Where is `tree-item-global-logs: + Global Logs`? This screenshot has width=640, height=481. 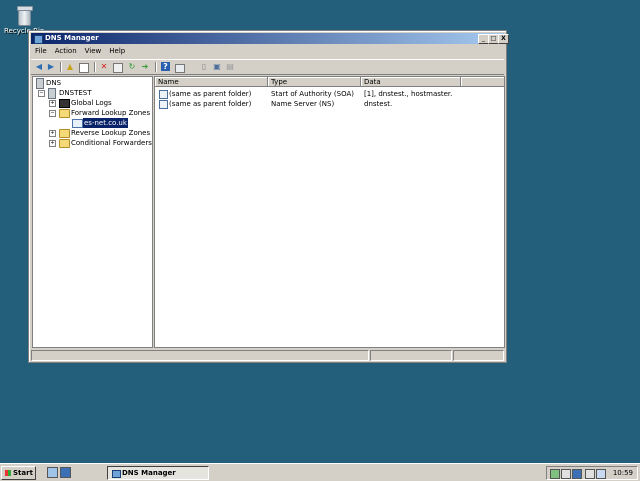
tree-item-global-logs: + Global Logs is located at coordinates (92, 103).